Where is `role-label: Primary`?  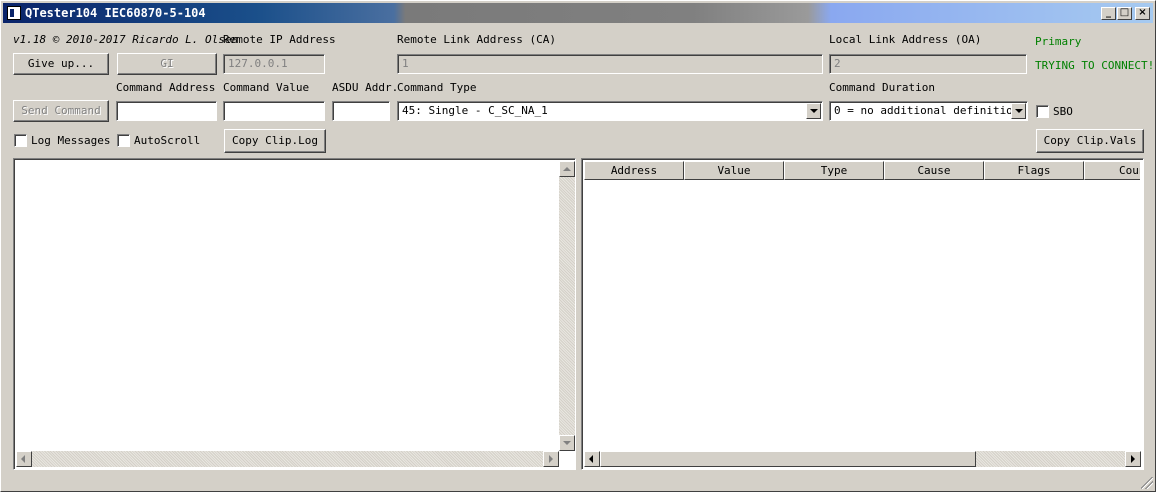
role-label: Primary is located at coordinates (1058, 41).